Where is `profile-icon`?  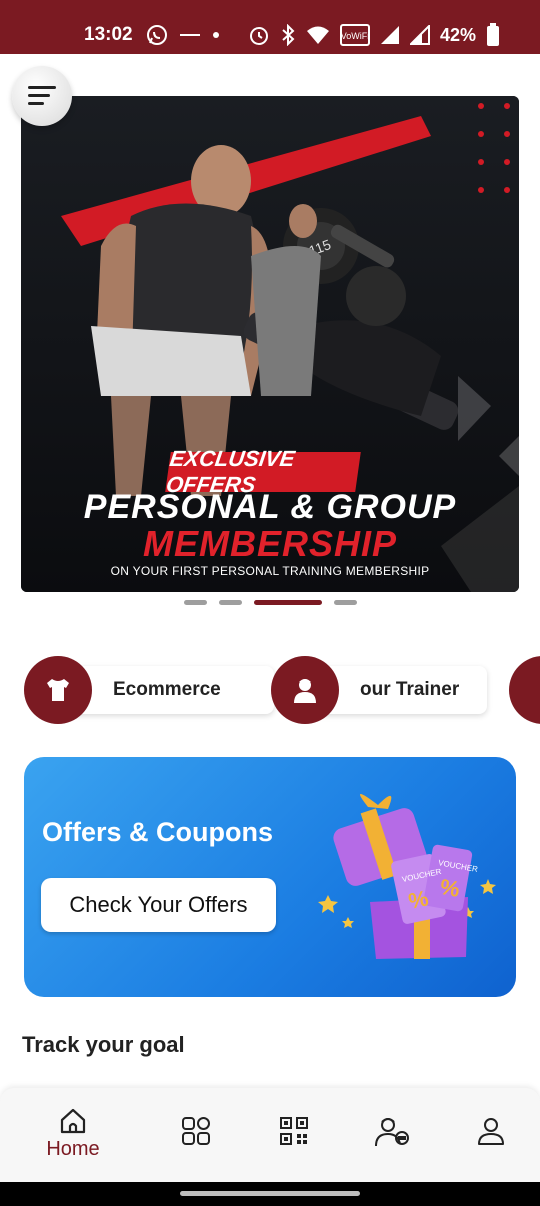
profile-icon is located at coordinates (491, 1131).